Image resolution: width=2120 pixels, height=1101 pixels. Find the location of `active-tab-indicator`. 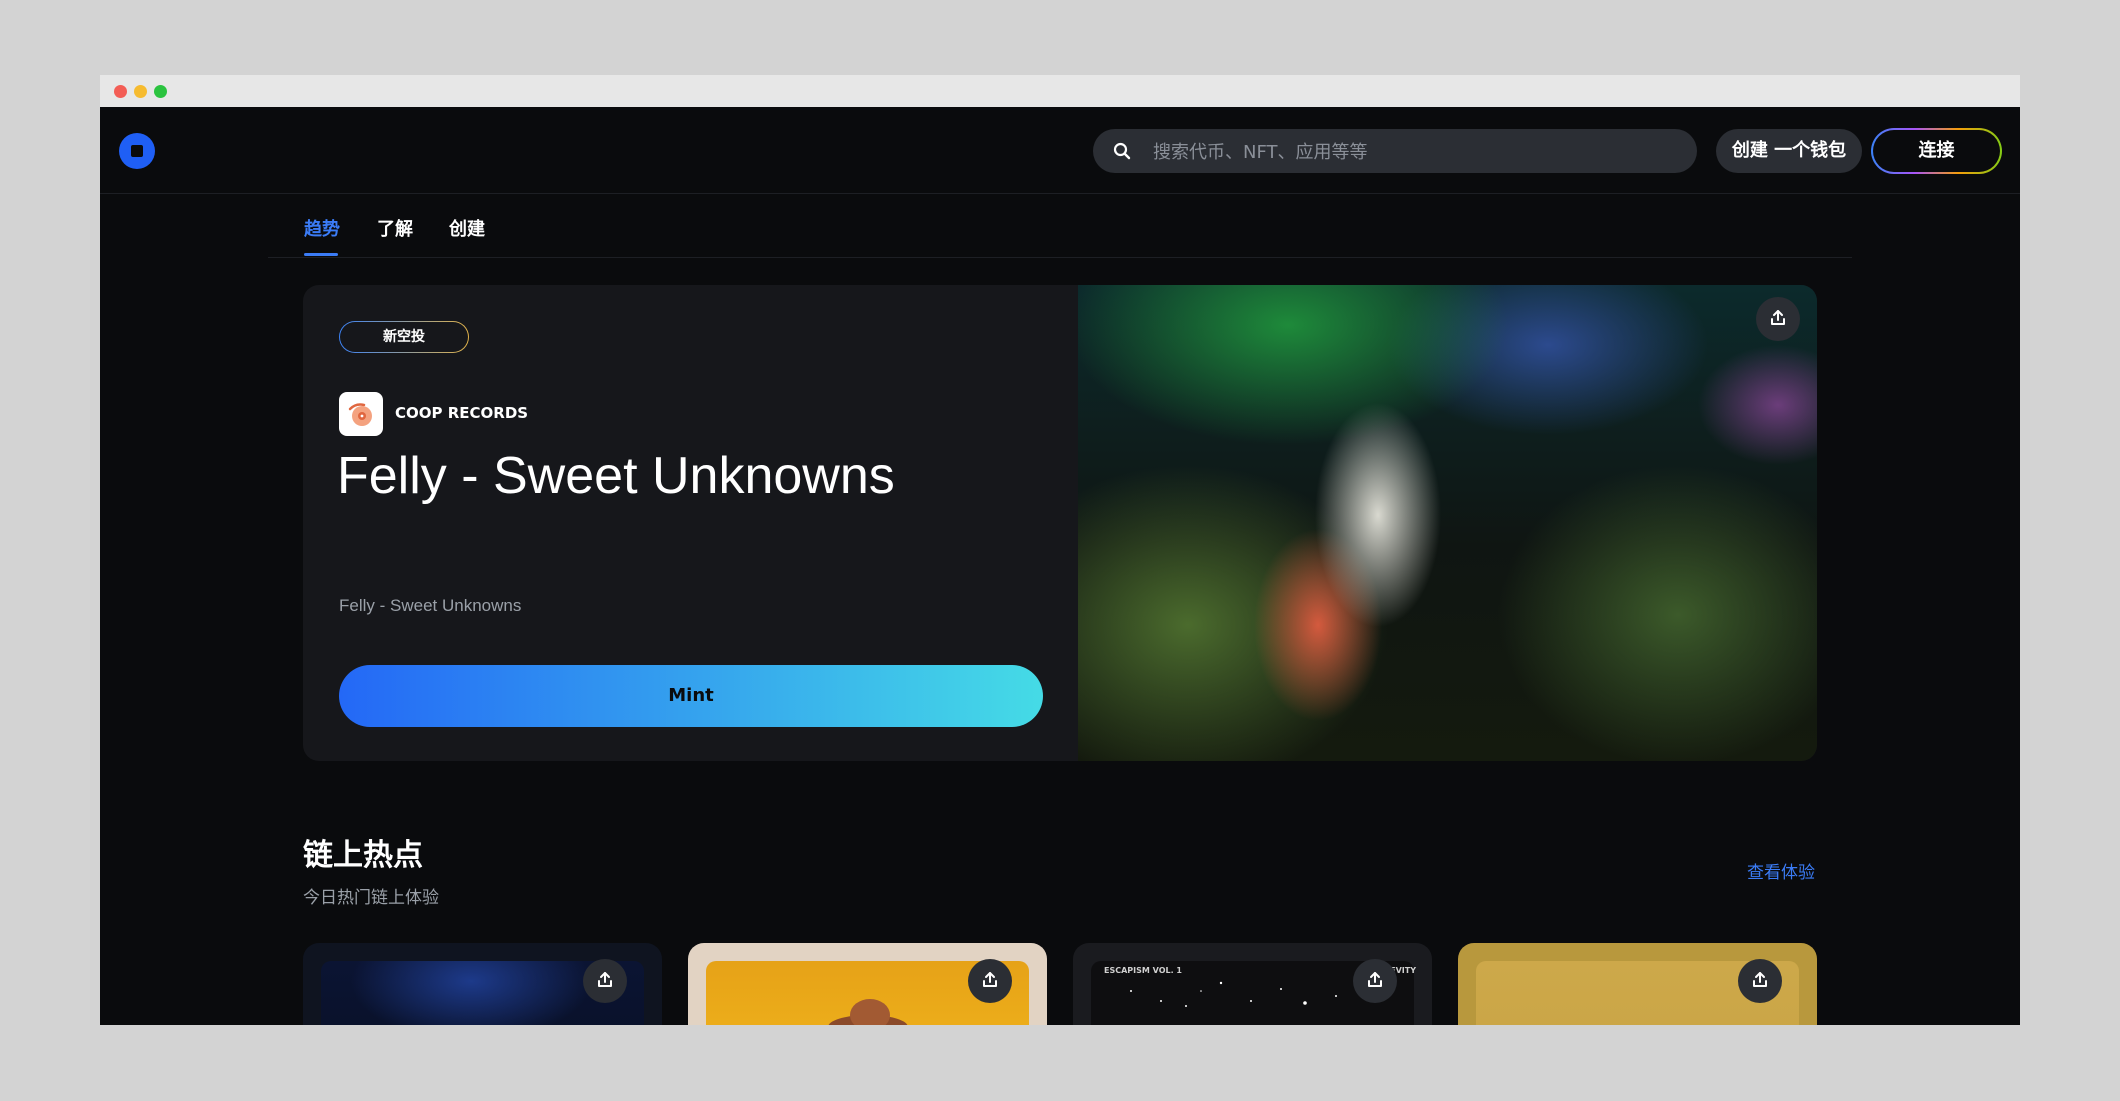

active-tab-indicator is located at coordinates (321, 254).